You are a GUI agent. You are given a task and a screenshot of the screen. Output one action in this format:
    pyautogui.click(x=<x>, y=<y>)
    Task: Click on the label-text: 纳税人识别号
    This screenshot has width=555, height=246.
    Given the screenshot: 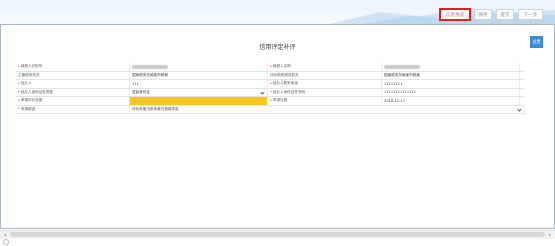 What is the action you would take?
    pyautogui.click(x=31, y=66)
    